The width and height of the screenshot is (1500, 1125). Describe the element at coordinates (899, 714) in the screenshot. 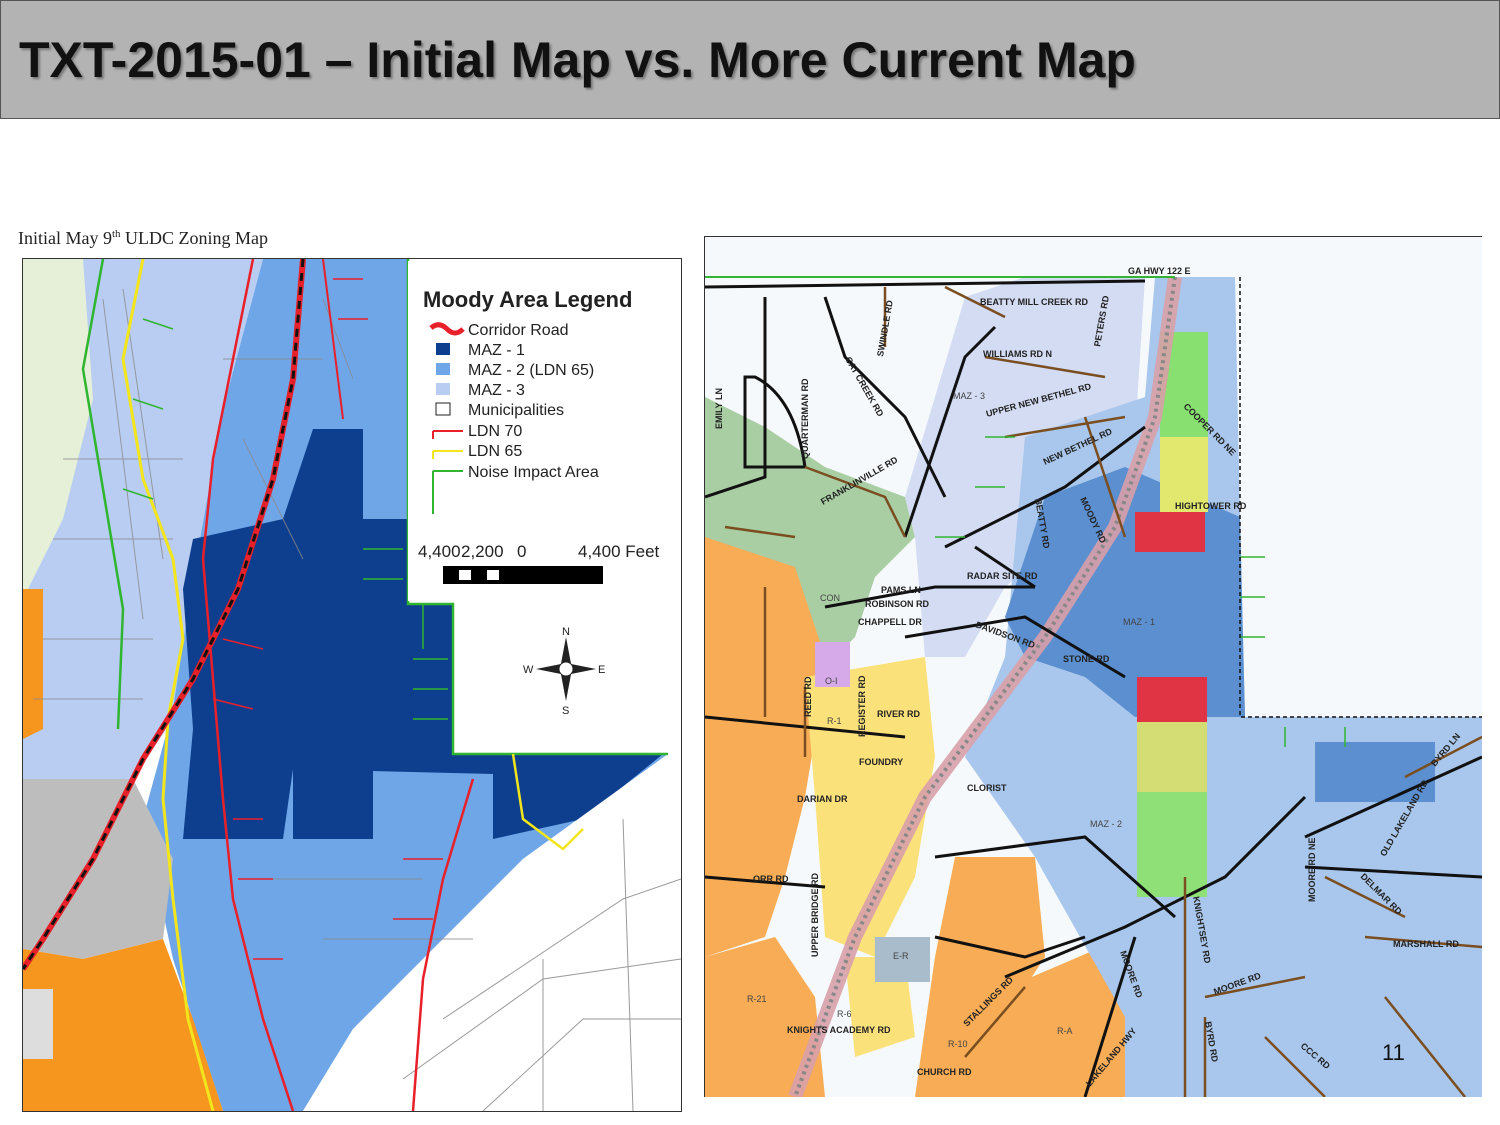

I see `road-label-23: RIVER RD` at that location.